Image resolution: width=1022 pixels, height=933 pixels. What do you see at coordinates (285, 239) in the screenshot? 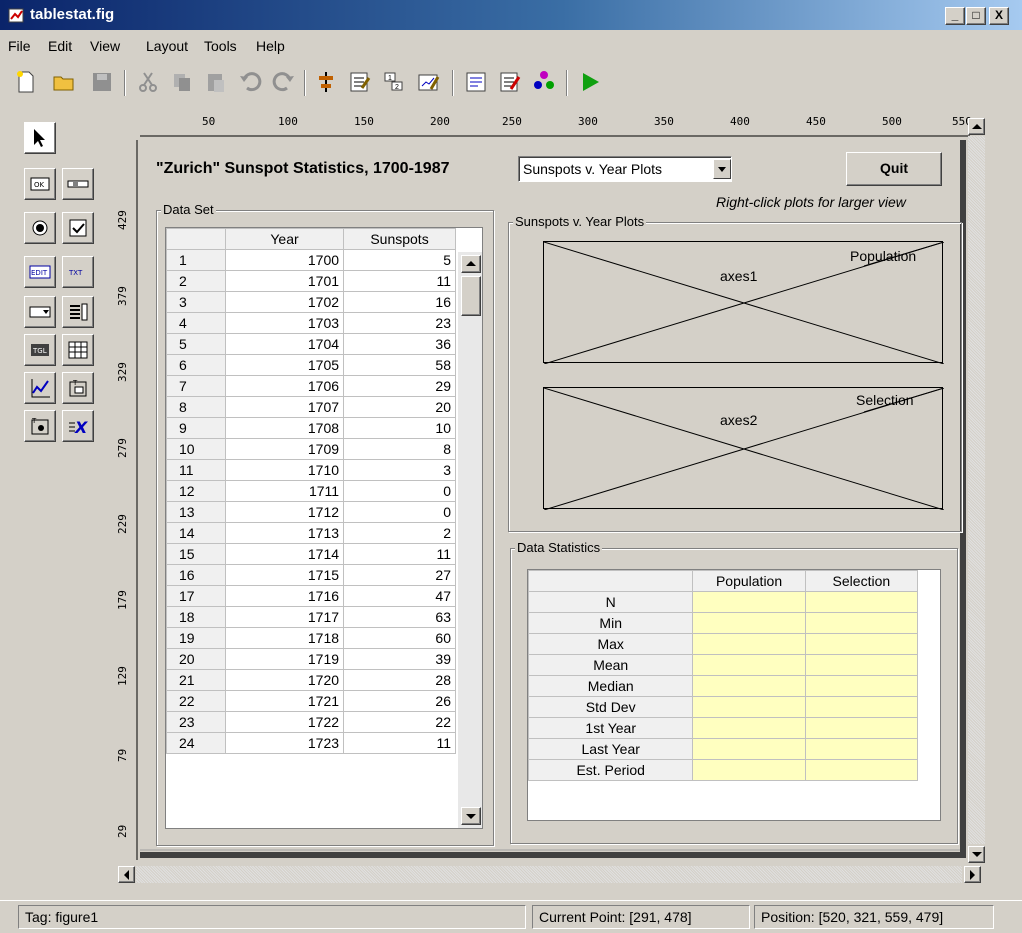
I see `column-header-year: Year` at bounding box center [285, 239].